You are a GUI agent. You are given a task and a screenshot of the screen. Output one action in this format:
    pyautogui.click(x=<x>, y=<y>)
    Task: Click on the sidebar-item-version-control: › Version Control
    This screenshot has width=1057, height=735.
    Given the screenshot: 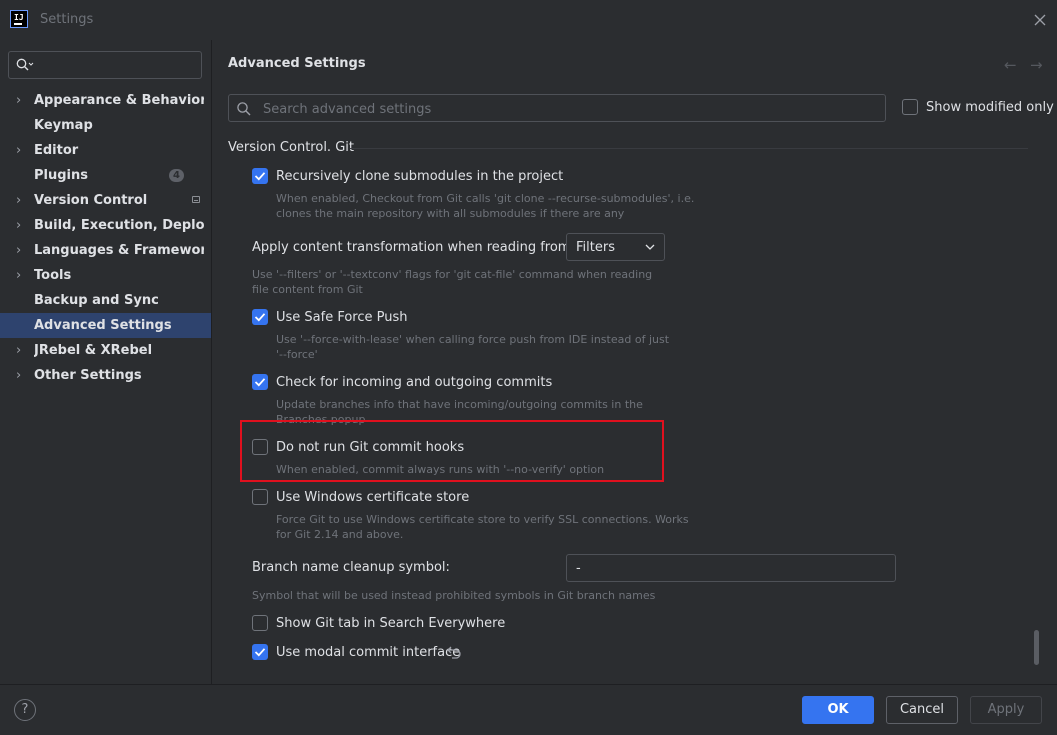 What is the action you would take?
    pyautogui.click(x=105, y=200)
    